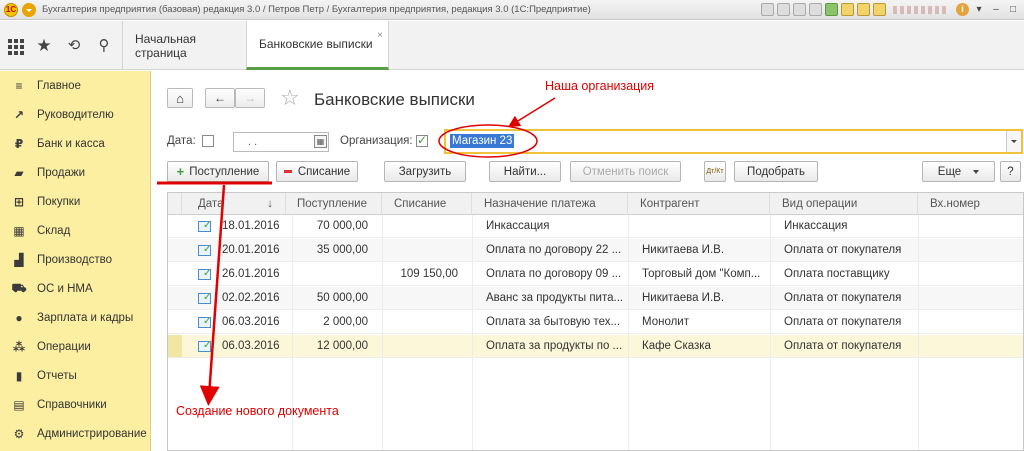 Image resolution: width=1024 pixels, height=451 pixels. I want to click on favorites-icon, so click(831, 9).